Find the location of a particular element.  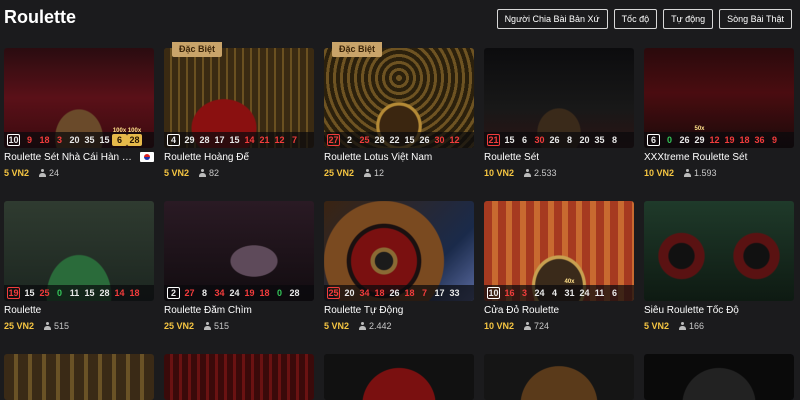

result-number: 35 is located at coordinates (599, 140).